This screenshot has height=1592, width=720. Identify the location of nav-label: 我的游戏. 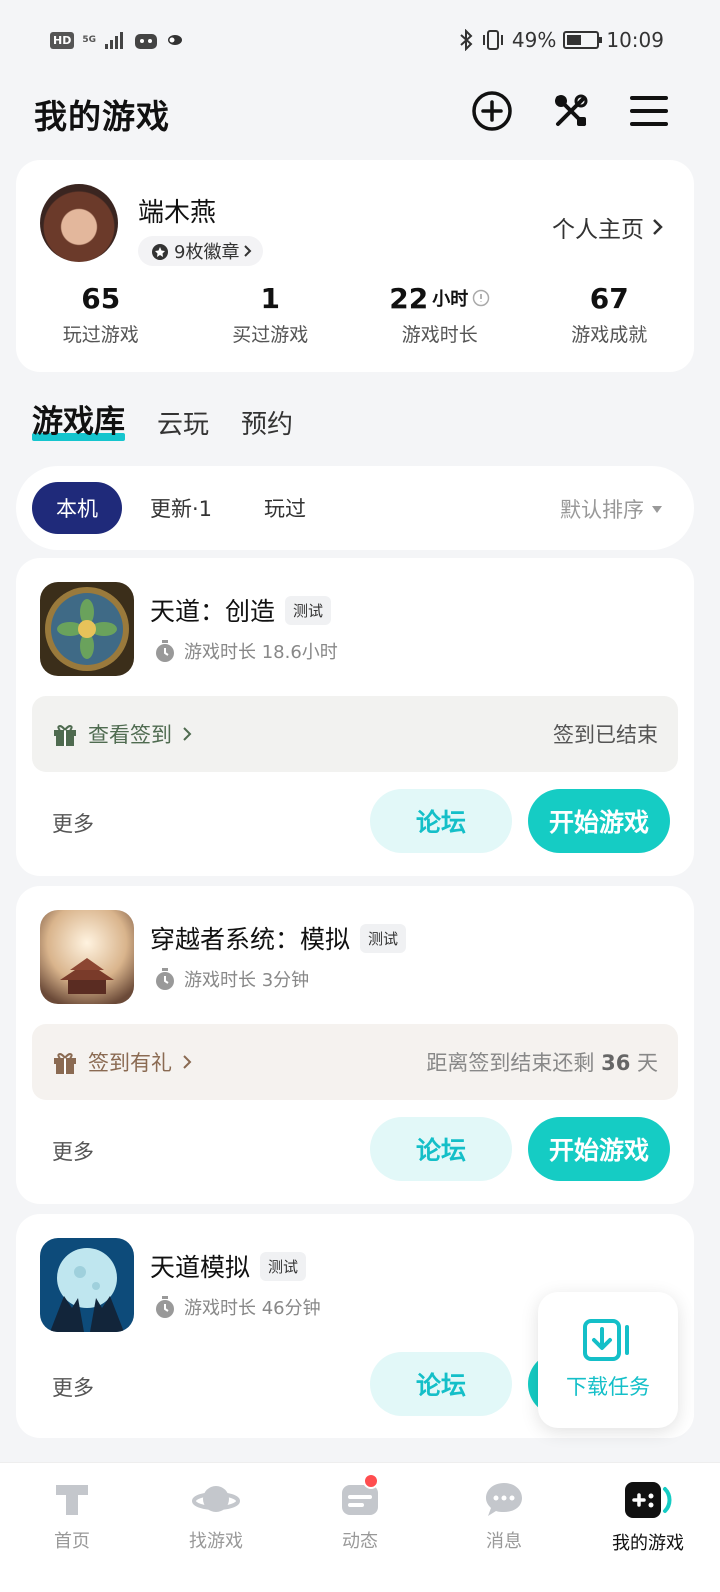
(648, 1543).